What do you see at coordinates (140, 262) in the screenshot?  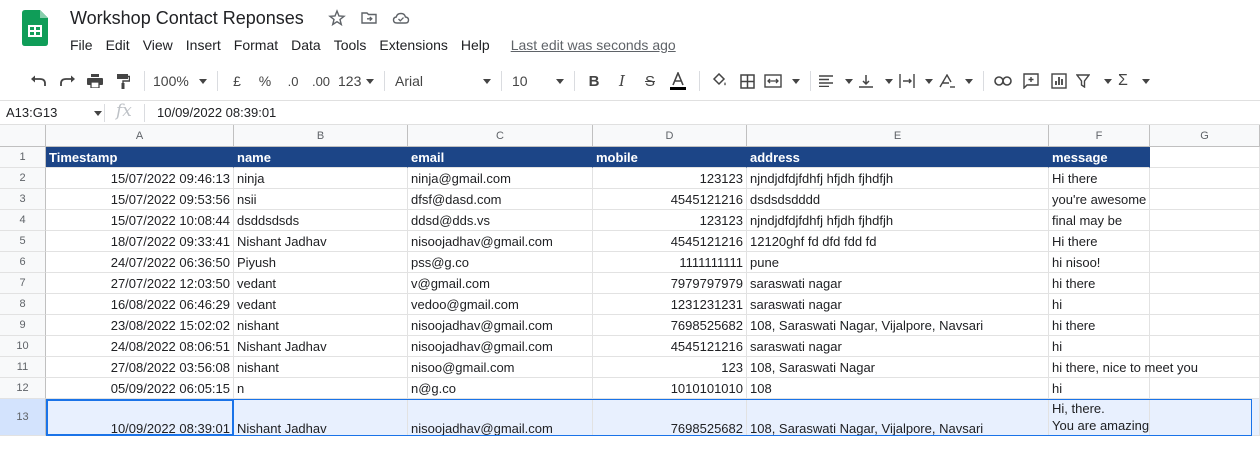 I see `cell-timestamp: 24/07/2022 06:36:50` at bounding box center [140, 262].